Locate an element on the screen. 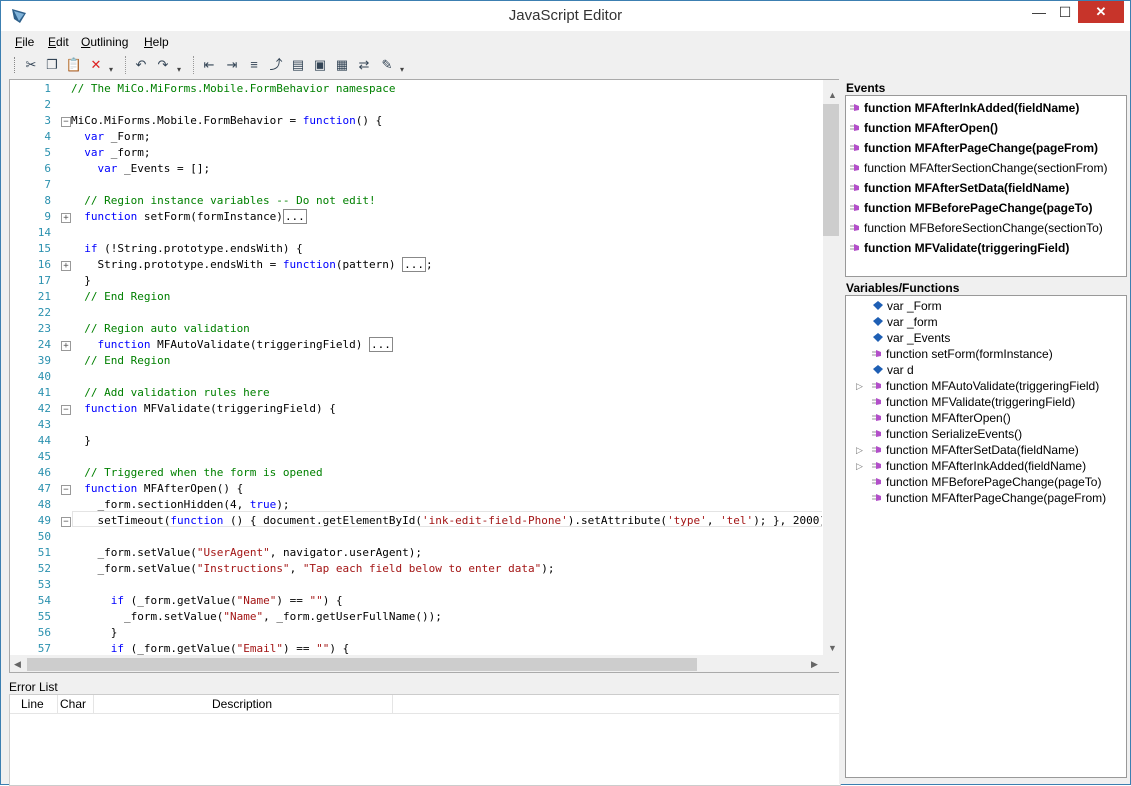  horizontal-scroll-thumb is located at coordinates (362, 664).